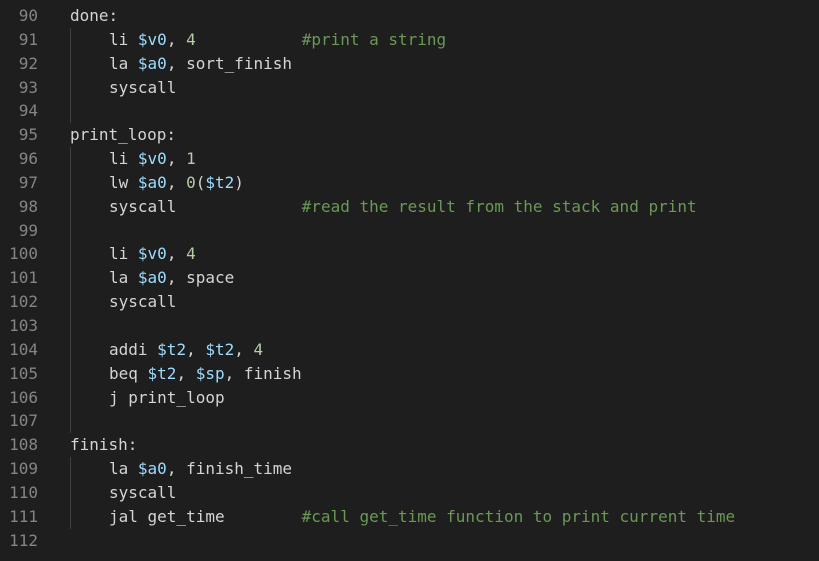  Describe the element at coordinates (28, 63) in the screenshot. I see `line-number: 92` at that location.